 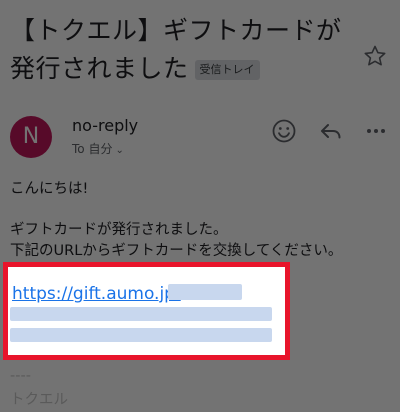 I want to click on subject-text: 【トクエル】ギフトカードが発行されました, so click(x=176, y=49).